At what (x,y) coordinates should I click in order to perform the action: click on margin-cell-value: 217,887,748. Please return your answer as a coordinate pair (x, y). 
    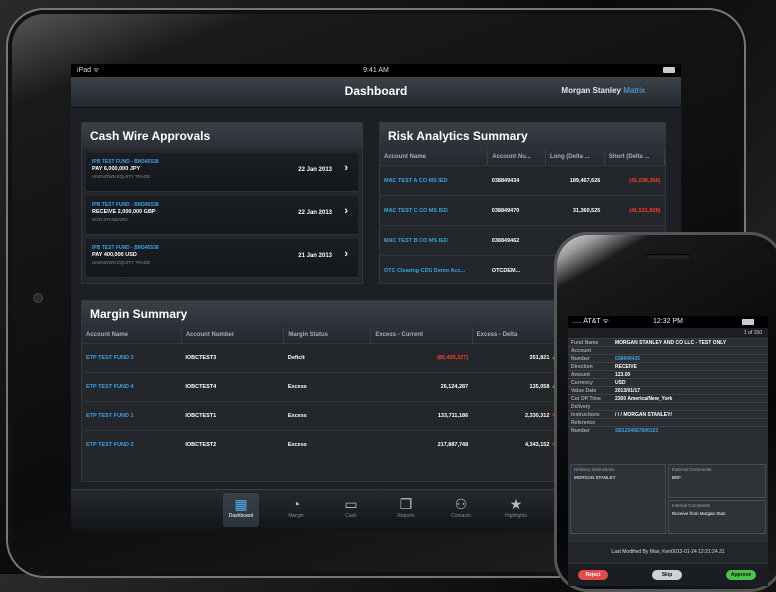
    Looking at the image, I should click on (453, 445).